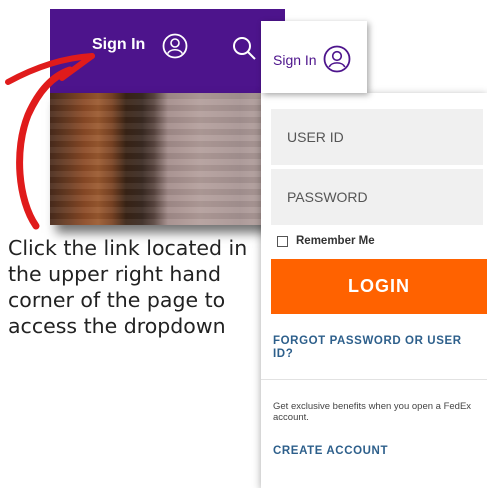  What do you see at coordinates (374, 379) in the screenshot?
I see `panel-divider` at bounding box center [374, 379].